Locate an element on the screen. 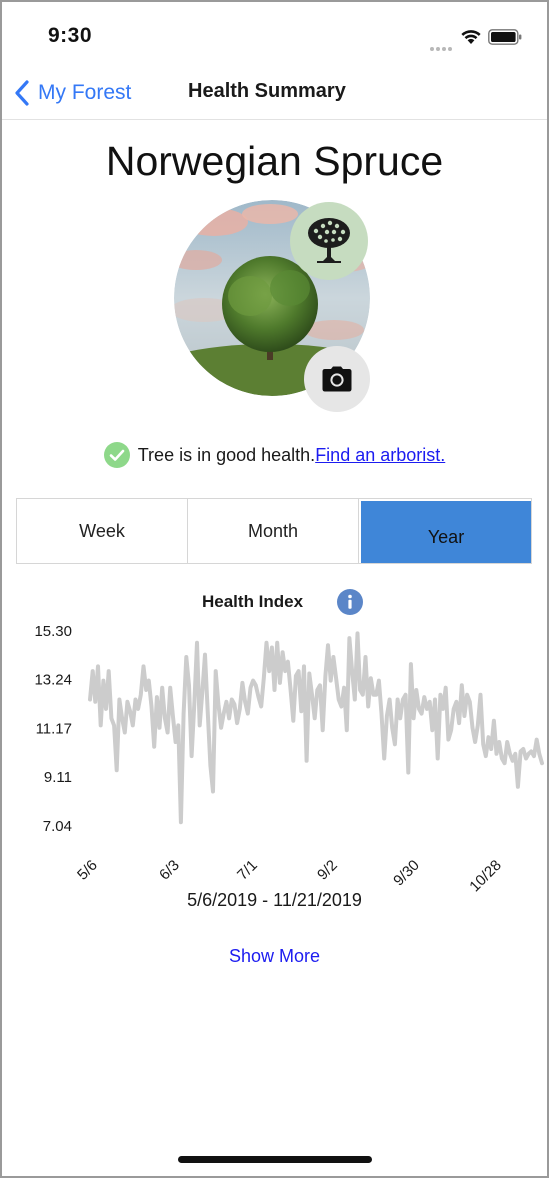  tree-icon is located at coordinates (329, 240).